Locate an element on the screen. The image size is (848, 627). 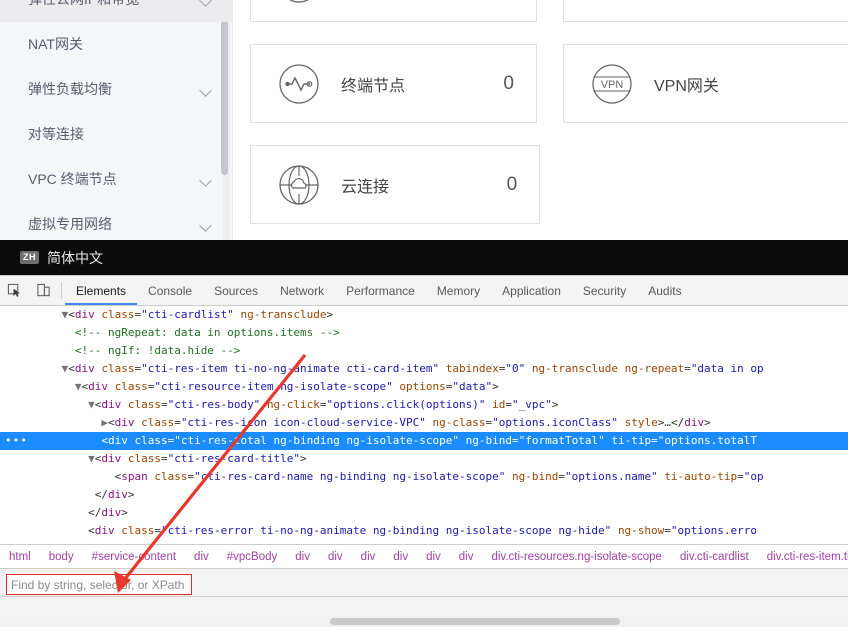
tab-sources: Sources is located at coordinates (236, 290).